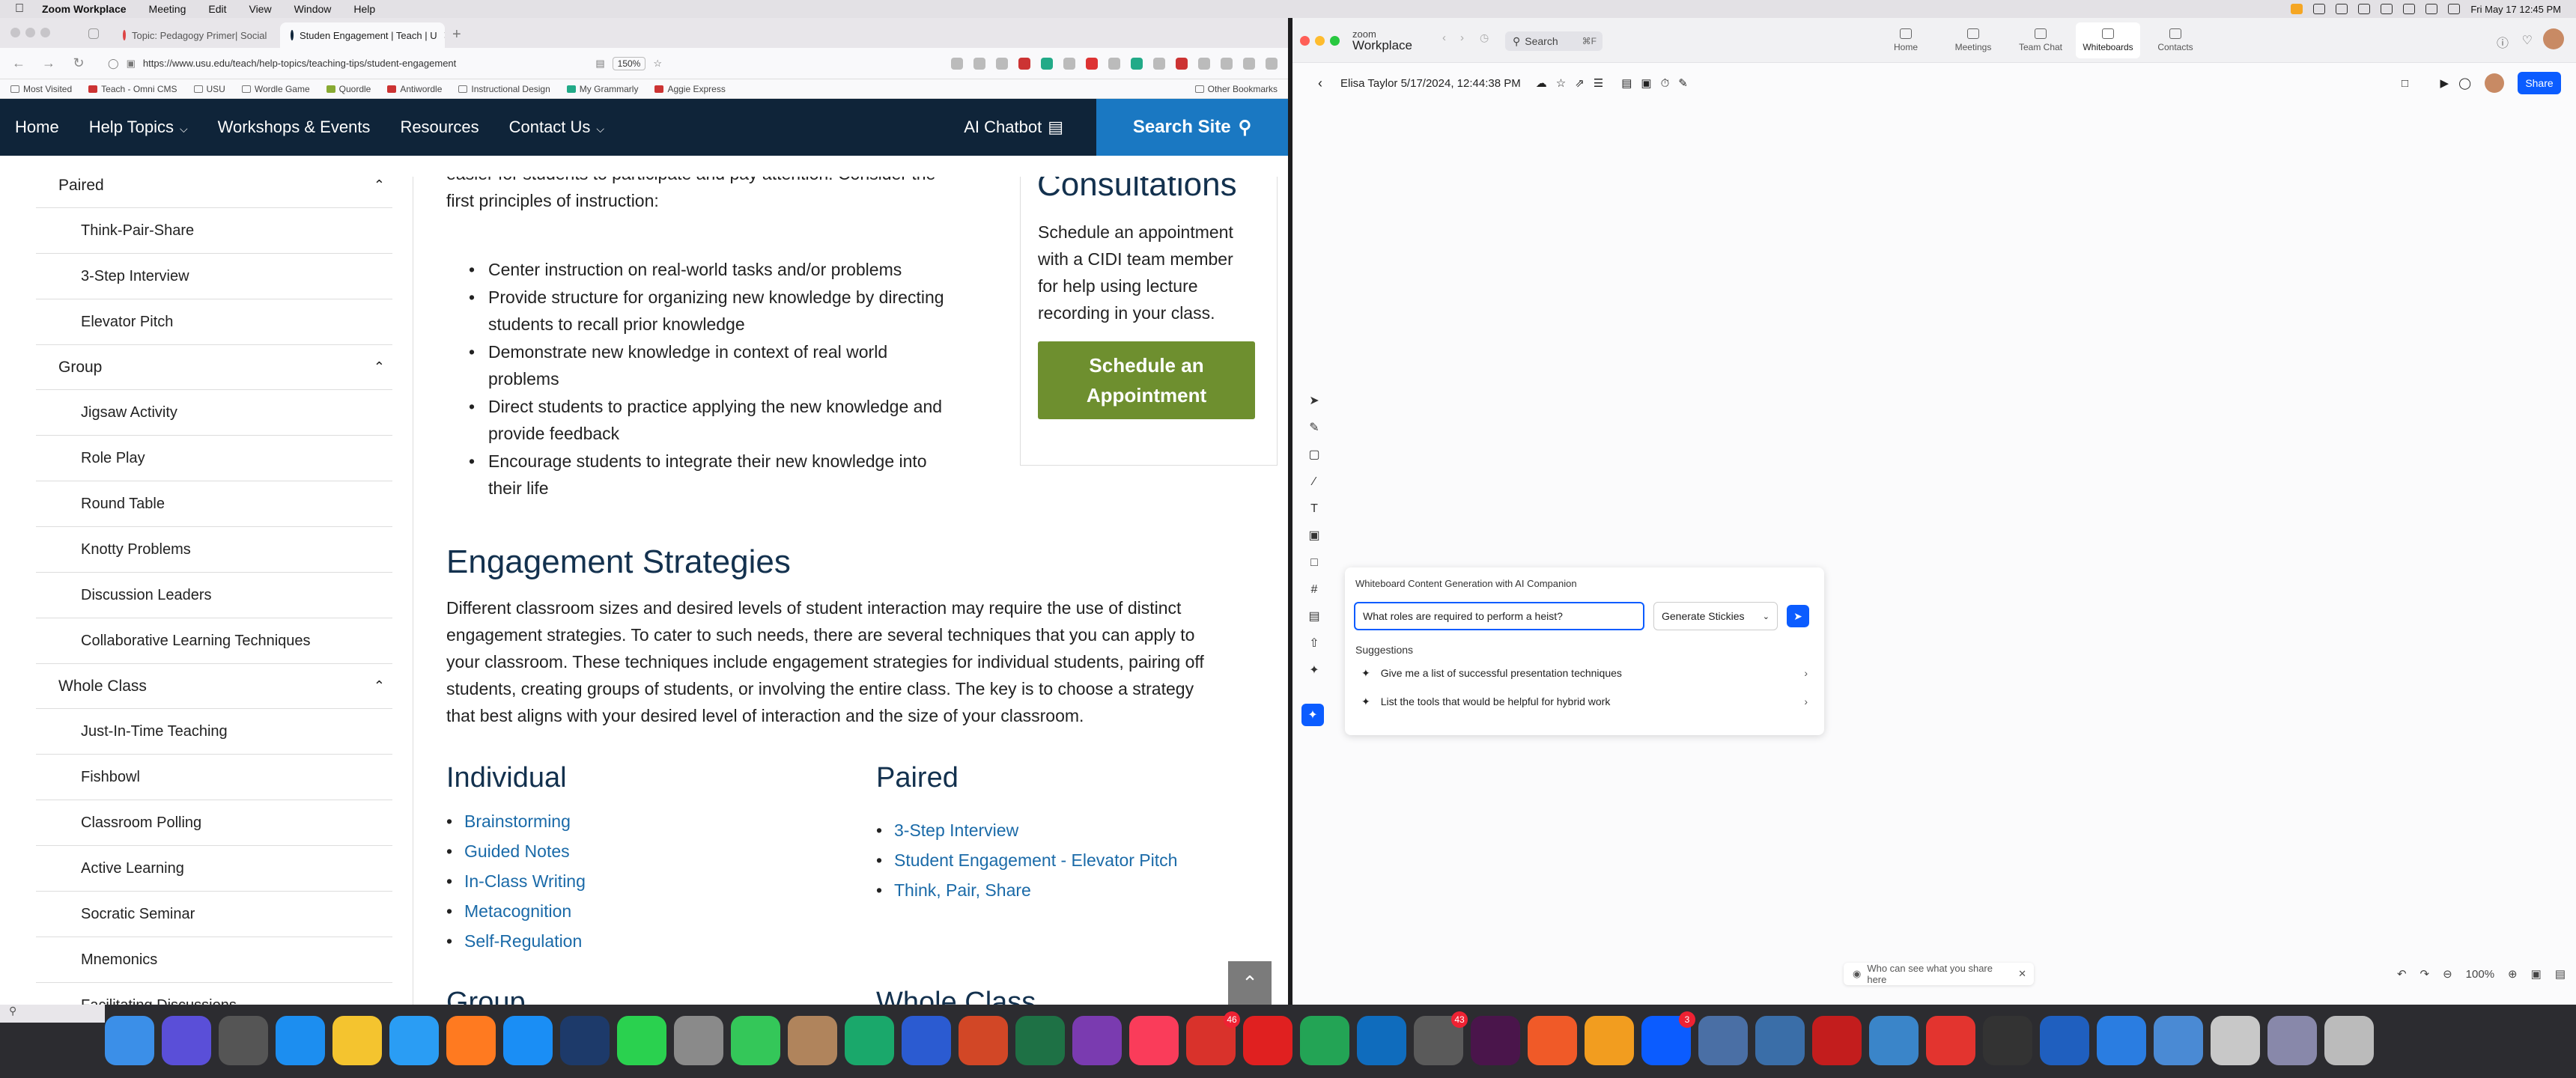 The height and width of the screenshot is (1078, 2576). Describe the element at coordinates (514, 941) in the screenshot. I see `strategy-link: Self-Regulation` at that location.